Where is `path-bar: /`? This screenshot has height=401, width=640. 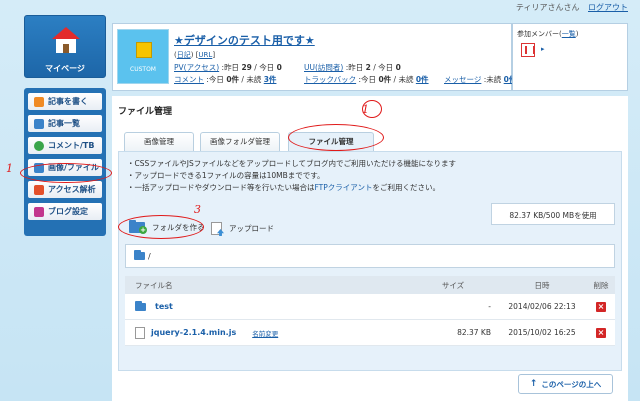
path-bar: / is located at coordinates (370, 256).